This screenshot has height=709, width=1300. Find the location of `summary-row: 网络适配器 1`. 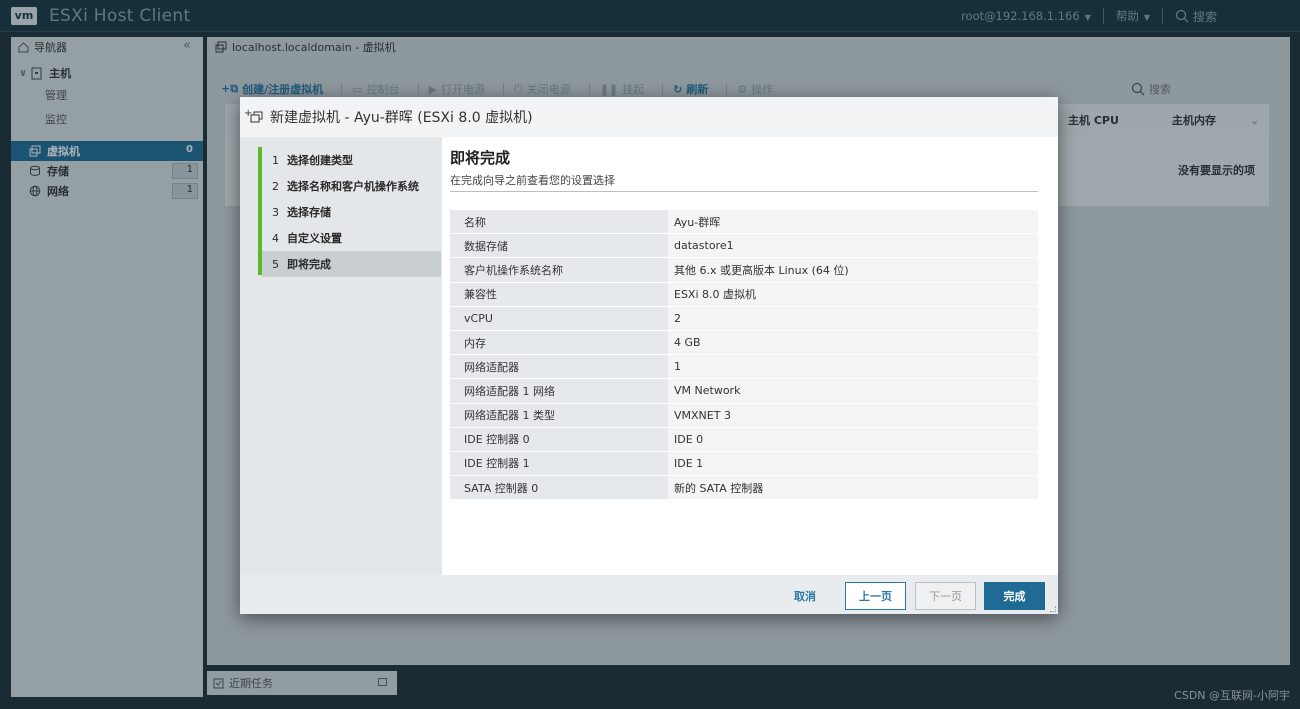

summary-row: 网络适配器 1 is located at coordinates (744, 367).